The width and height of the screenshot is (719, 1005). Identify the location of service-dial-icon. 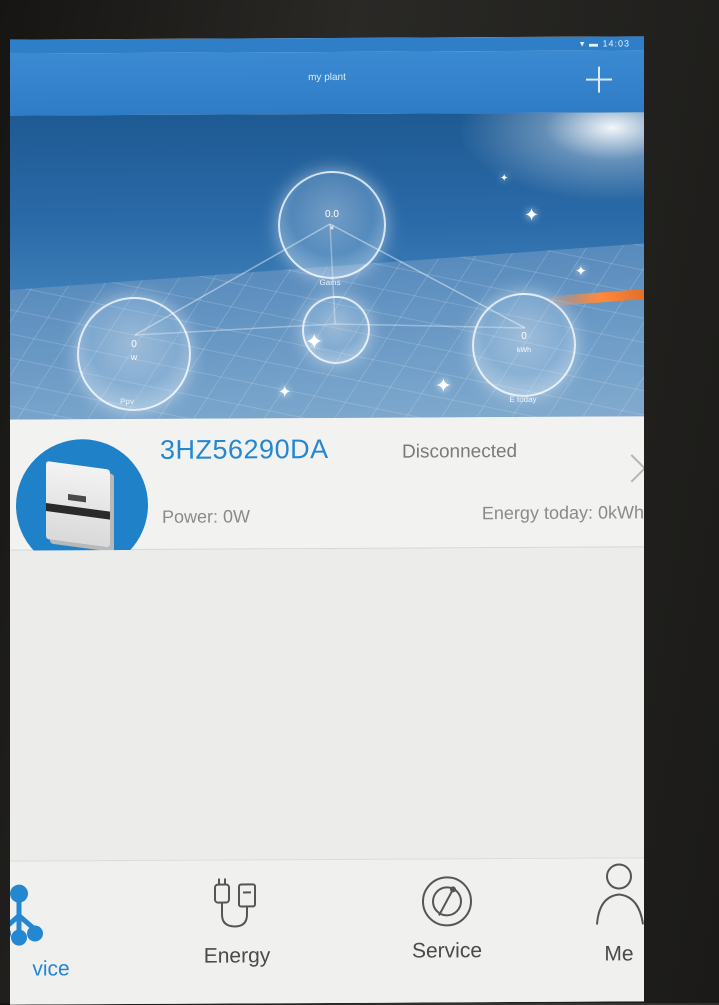
(447, 901).